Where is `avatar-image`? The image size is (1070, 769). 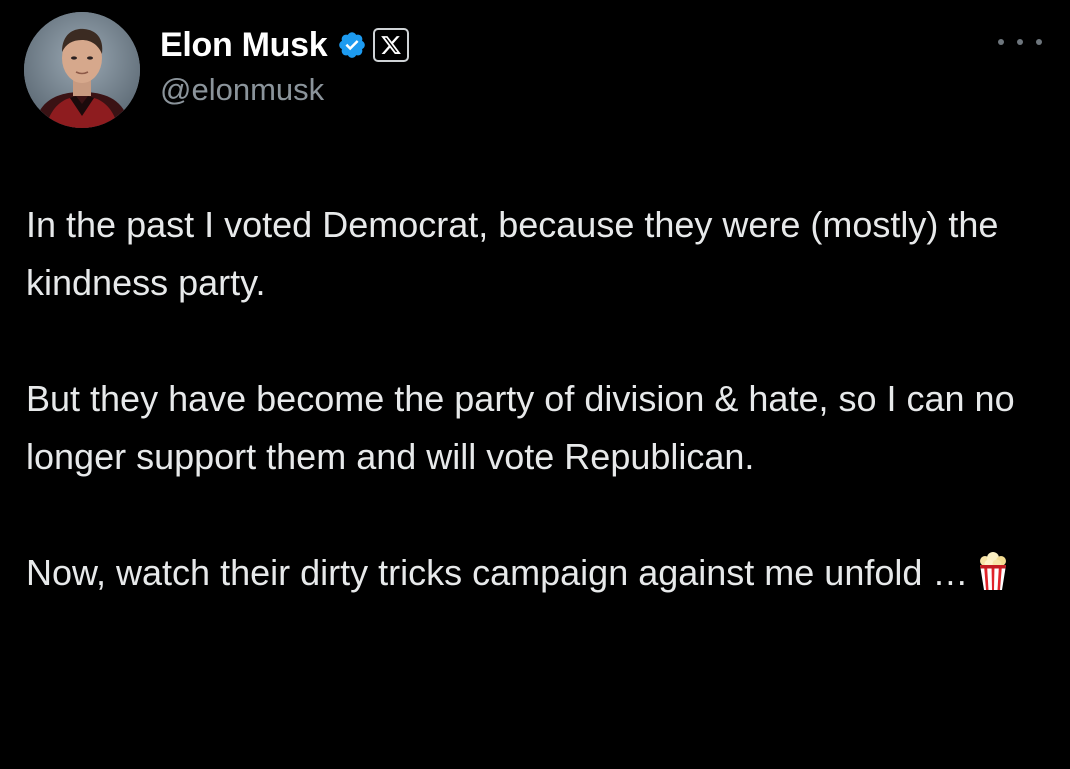
avatar-image is located at coordinates (82, 70).